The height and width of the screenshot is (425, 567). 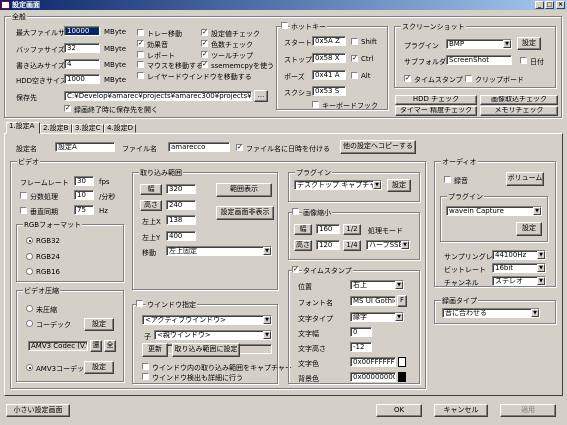 What do you see at coordinates (110, 346) in the screenshot?
I see `codec-all-button: 全` at bounding box center [110, 346].